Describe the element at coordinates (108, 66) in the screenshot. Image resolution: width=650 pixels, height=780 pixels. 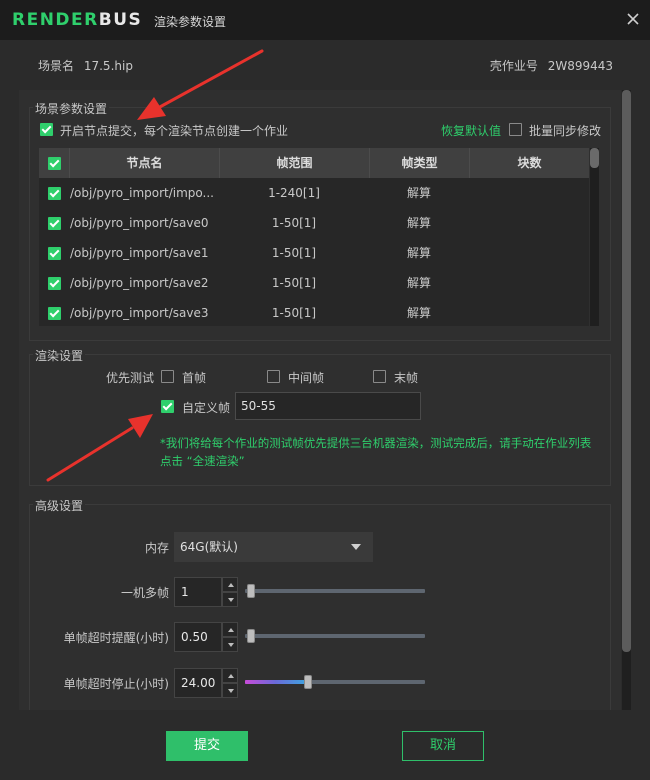
I see `scene-value: 17.5.hip` at that location.